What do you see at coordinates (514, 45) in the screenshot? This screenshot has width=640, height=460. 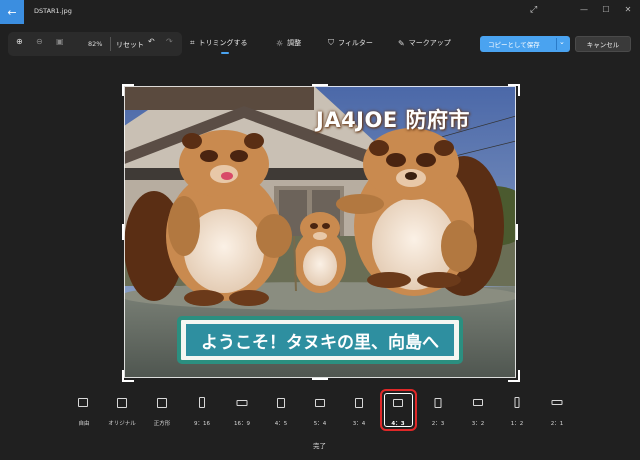 I see `save-copy-label: コピーとして保存` at bounding box center [514, 45].